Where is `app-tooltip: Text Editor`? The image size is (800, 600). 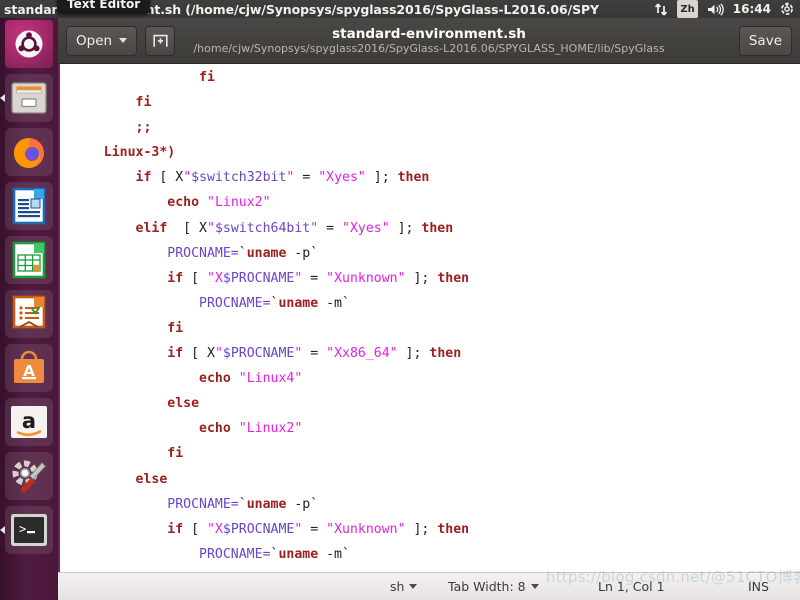 app-tooltip: Text Editor is located at coordinates (104, 7).